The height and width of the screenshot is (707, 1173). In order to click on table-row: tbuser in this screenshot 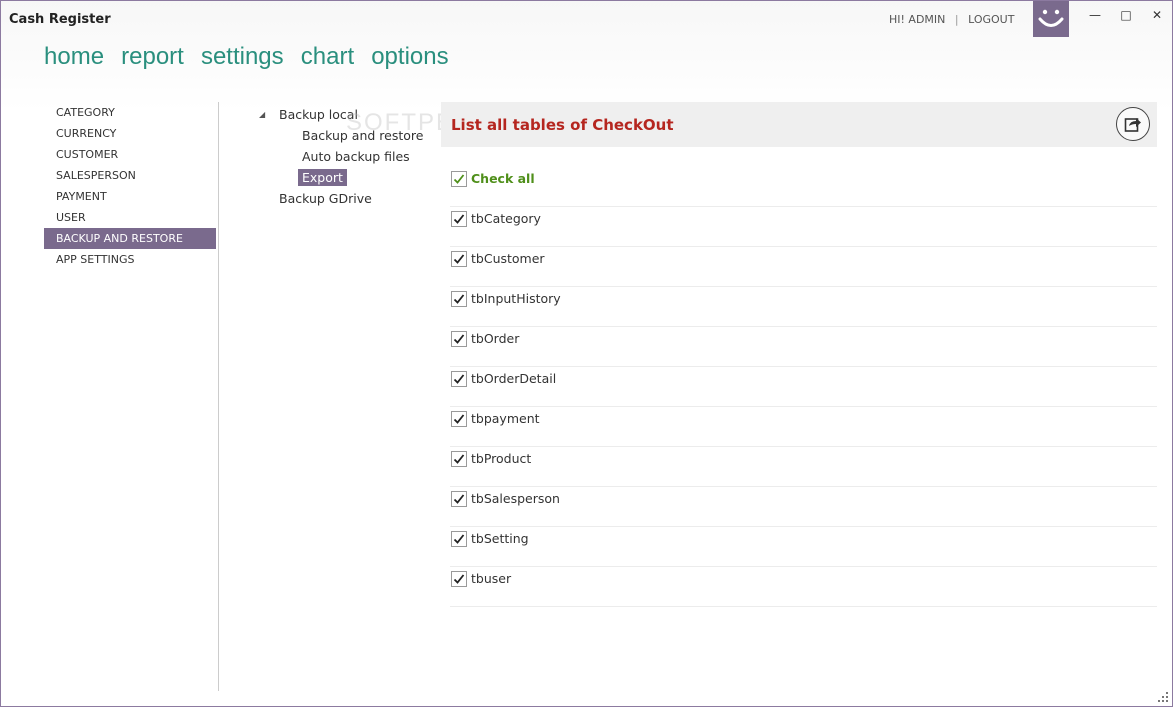, I will do `click(803, 587)`.